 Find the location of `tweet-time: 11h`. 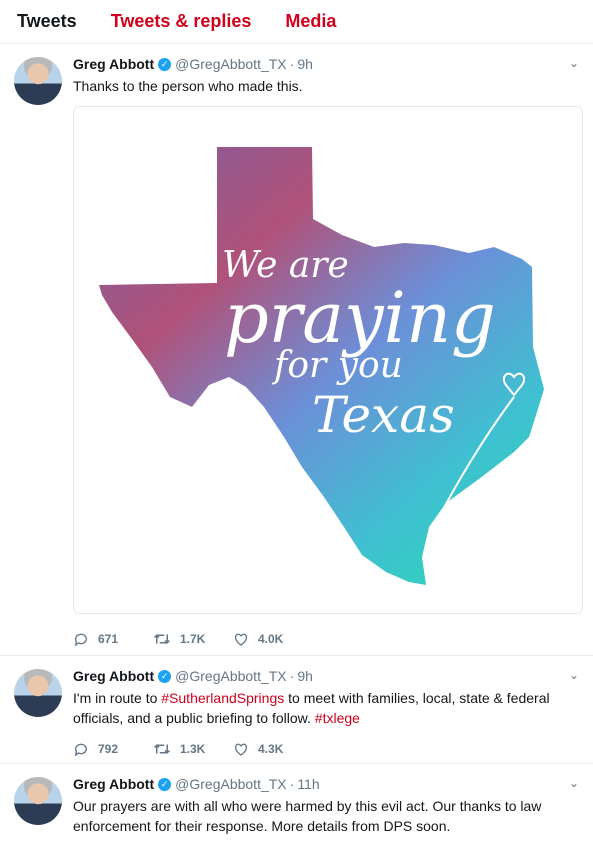

tweet-time: 11h is located at coordinates (308, 784).